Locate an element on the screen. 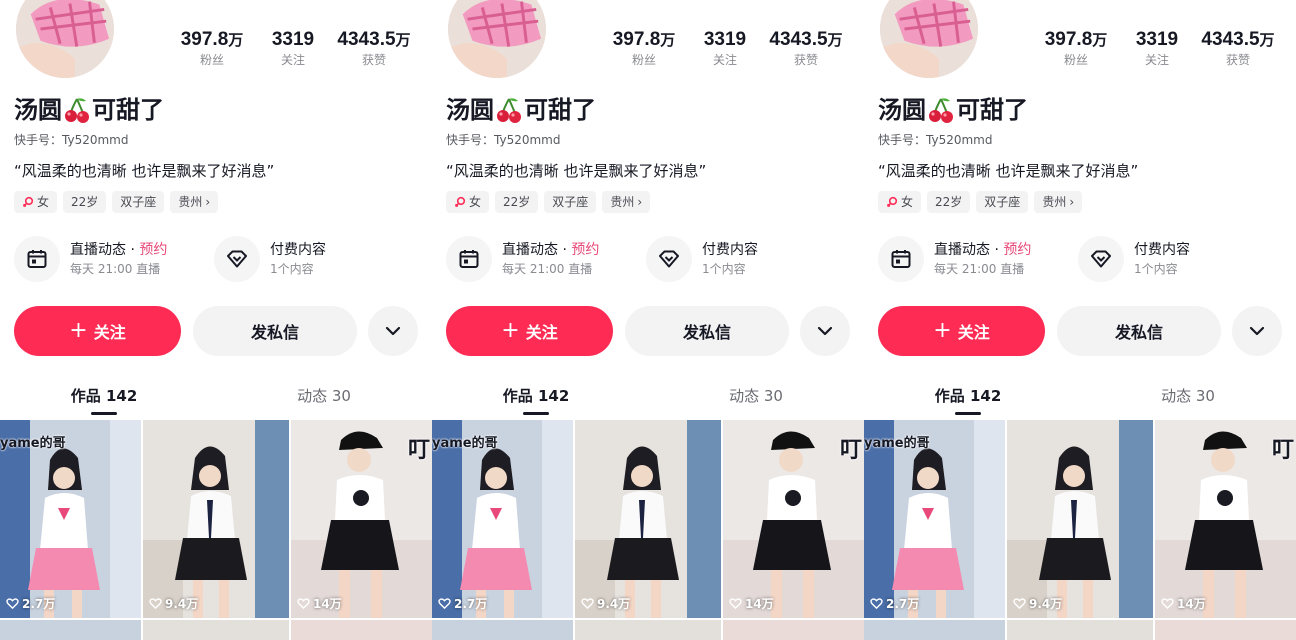 The image size is (1296, 640). female-icon is located at coordinates (28, 202).